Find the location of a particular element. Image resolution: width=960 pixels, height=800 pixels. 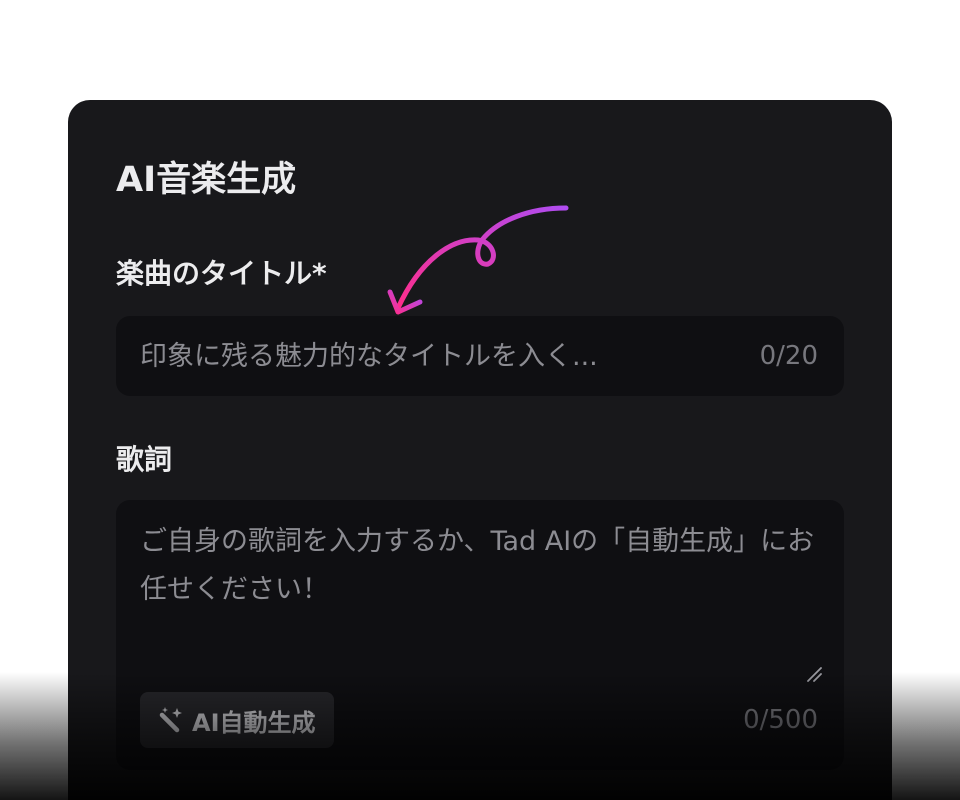

ai-auto-generate-label: AI自動生成 is located at coordinates (254, 722).